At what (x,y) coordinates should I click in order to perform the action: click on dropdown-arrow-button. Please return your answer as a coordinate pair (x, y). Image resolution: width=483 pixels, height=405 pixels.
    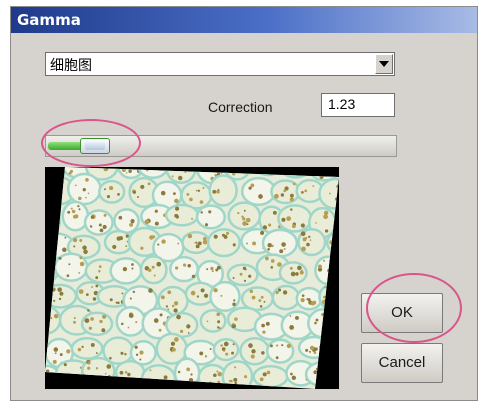
    Looking at the image, I should click on (384, 64).